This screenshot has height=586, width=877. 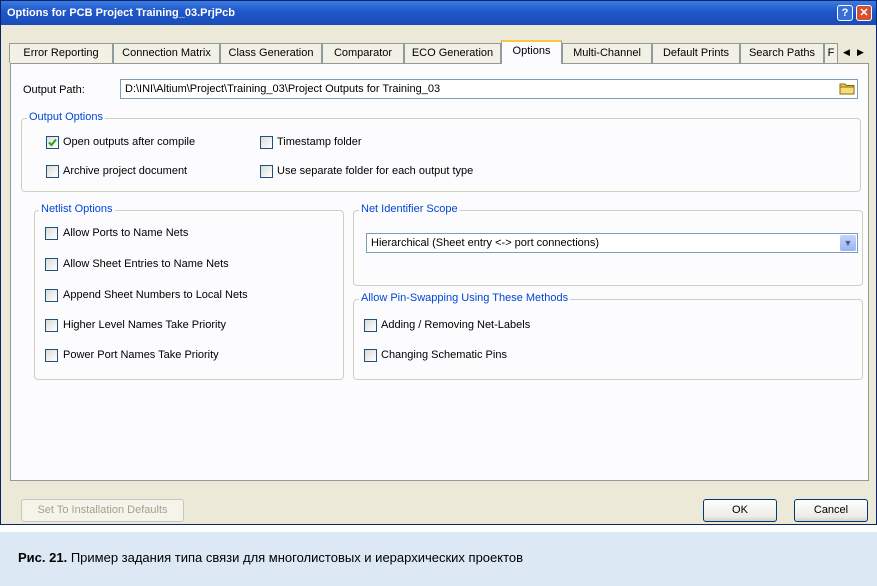 What do you see at coordinates (831, 53) in the screenshot?
I see `tab-truncated: F` at bounding box center [831, 53].